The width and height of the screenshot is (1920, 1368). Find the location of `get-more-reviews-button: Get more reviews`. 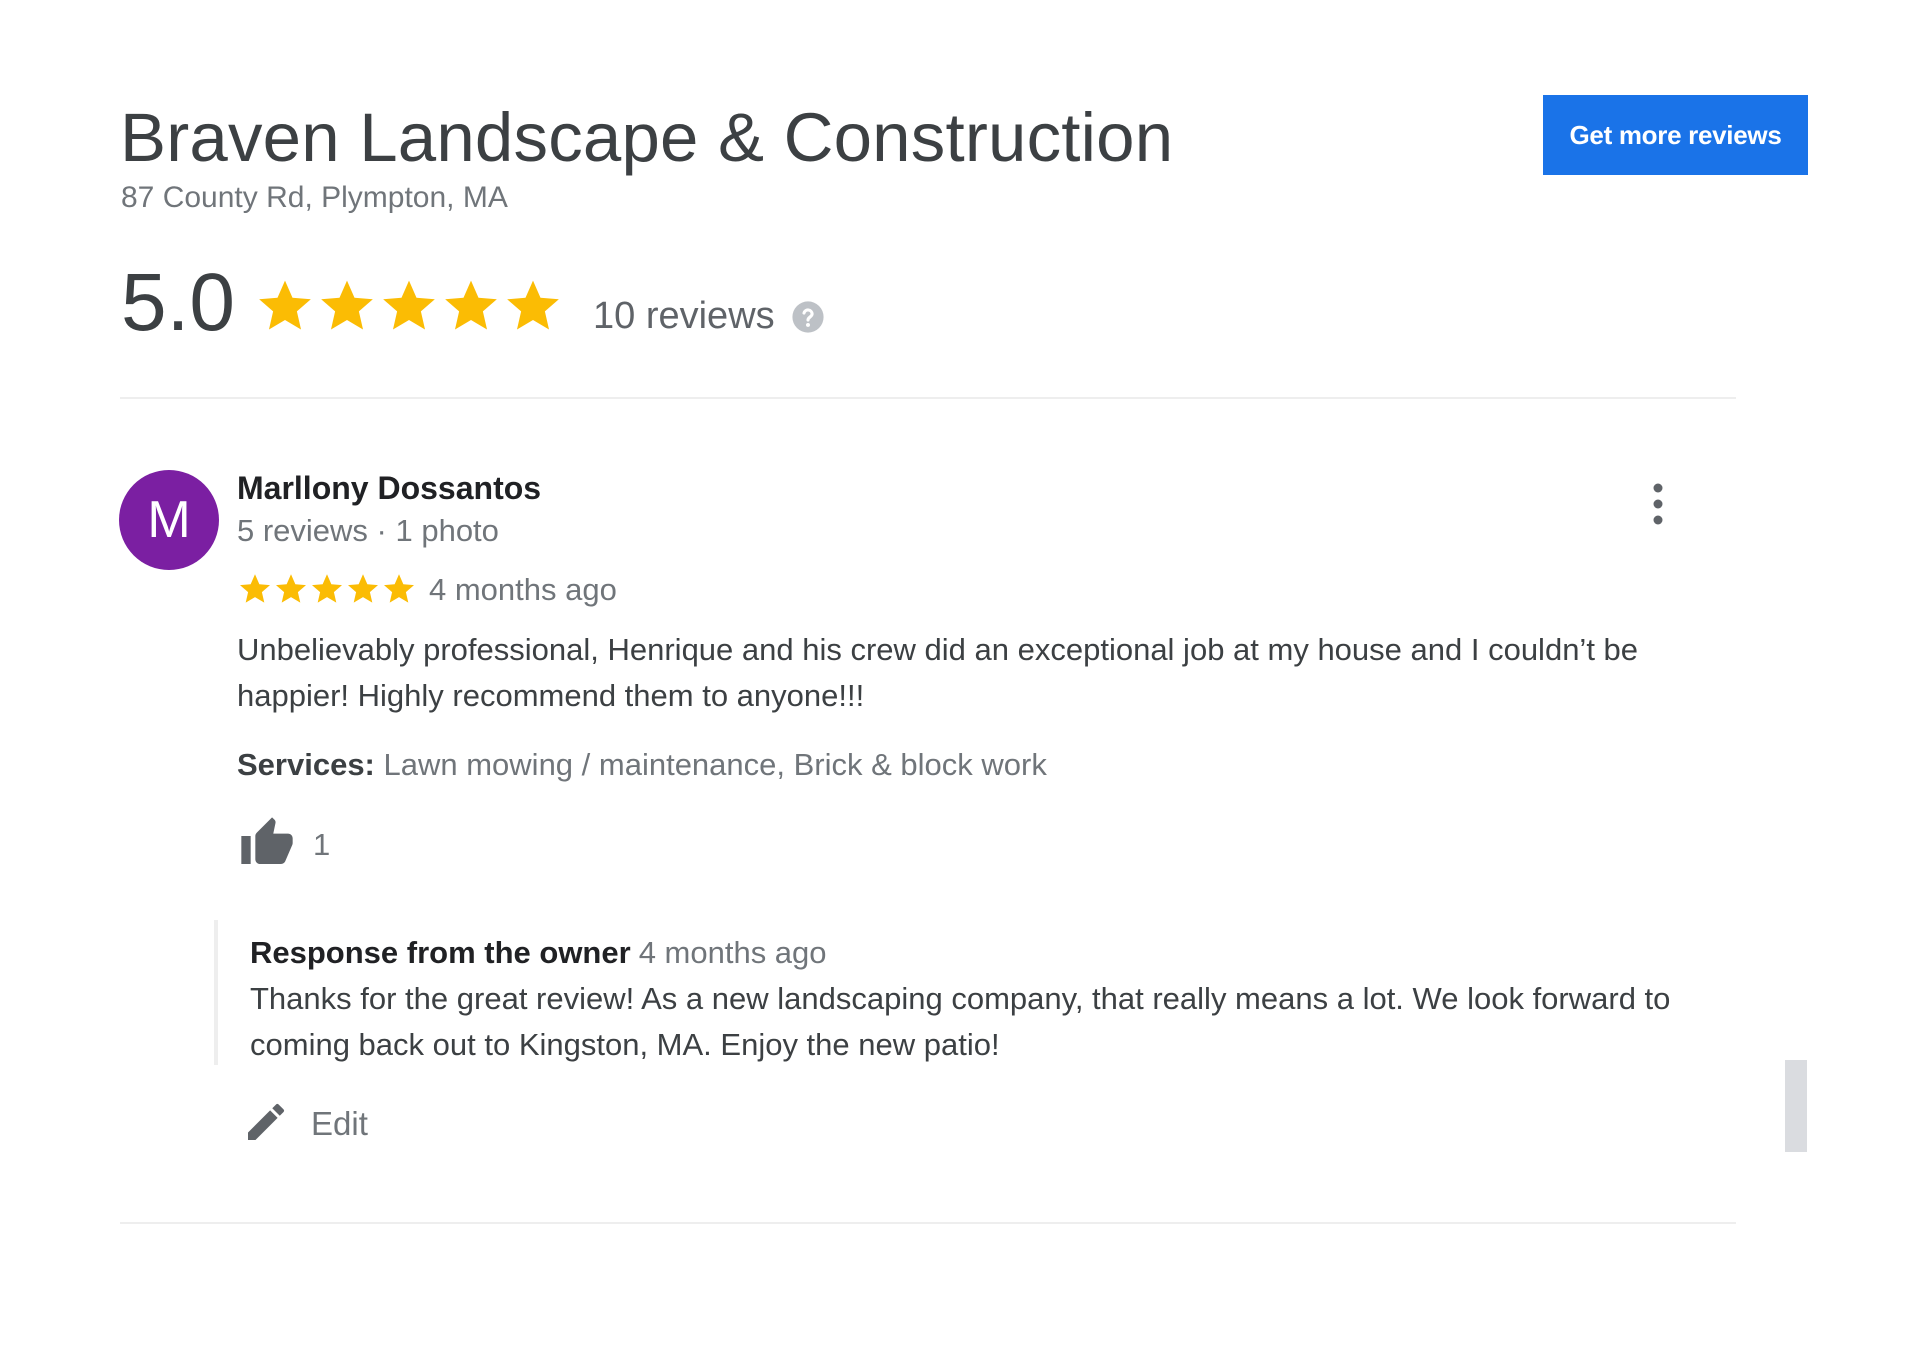

get-more-reviews-button: Get more reviews is located at coordinates (1675, 135).